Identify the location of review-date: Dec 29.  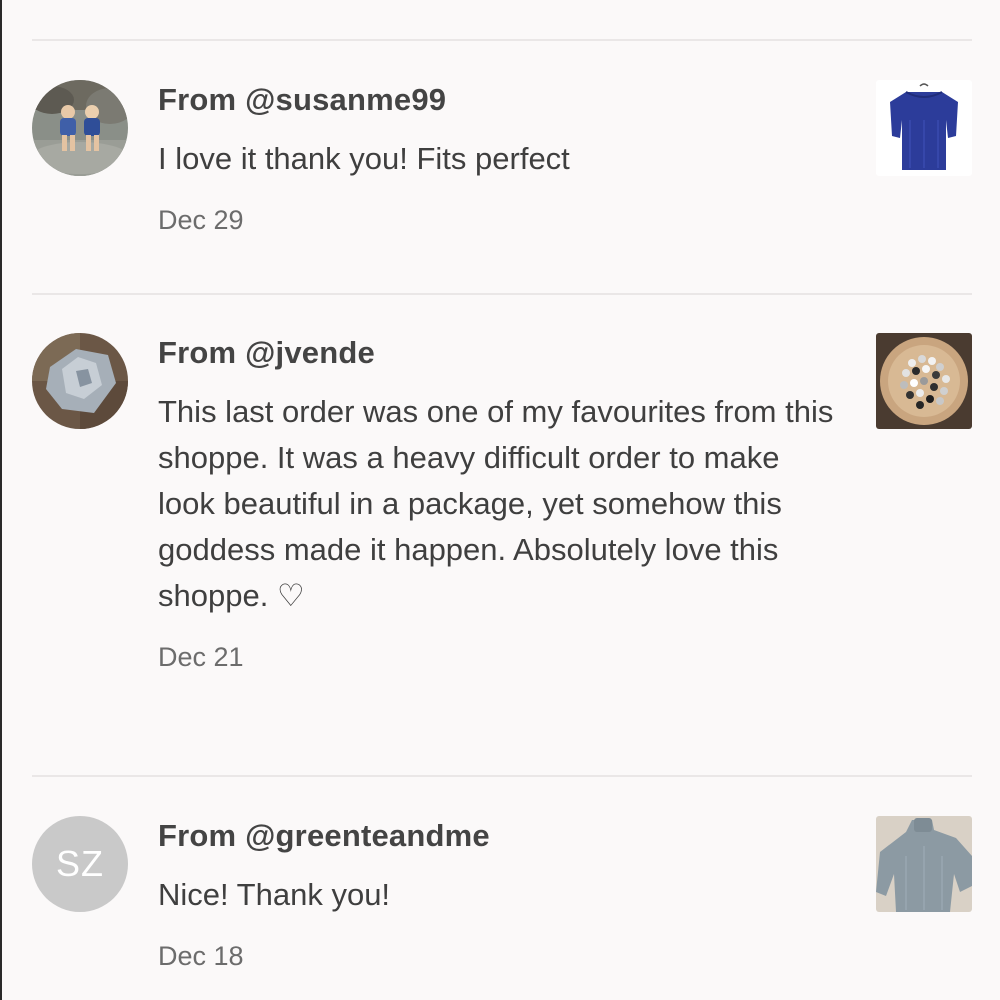
(201, 220).